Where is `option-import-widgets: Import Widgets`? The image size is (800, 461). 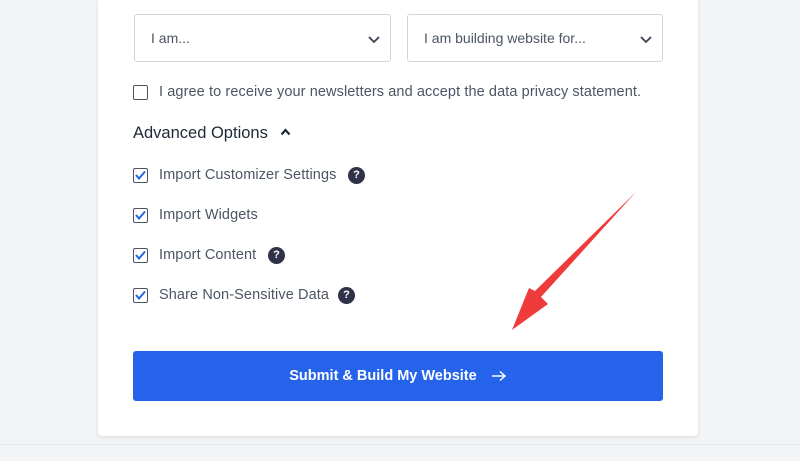
option-import-widgets: Import Widgets is located at coordinates (213, 216).